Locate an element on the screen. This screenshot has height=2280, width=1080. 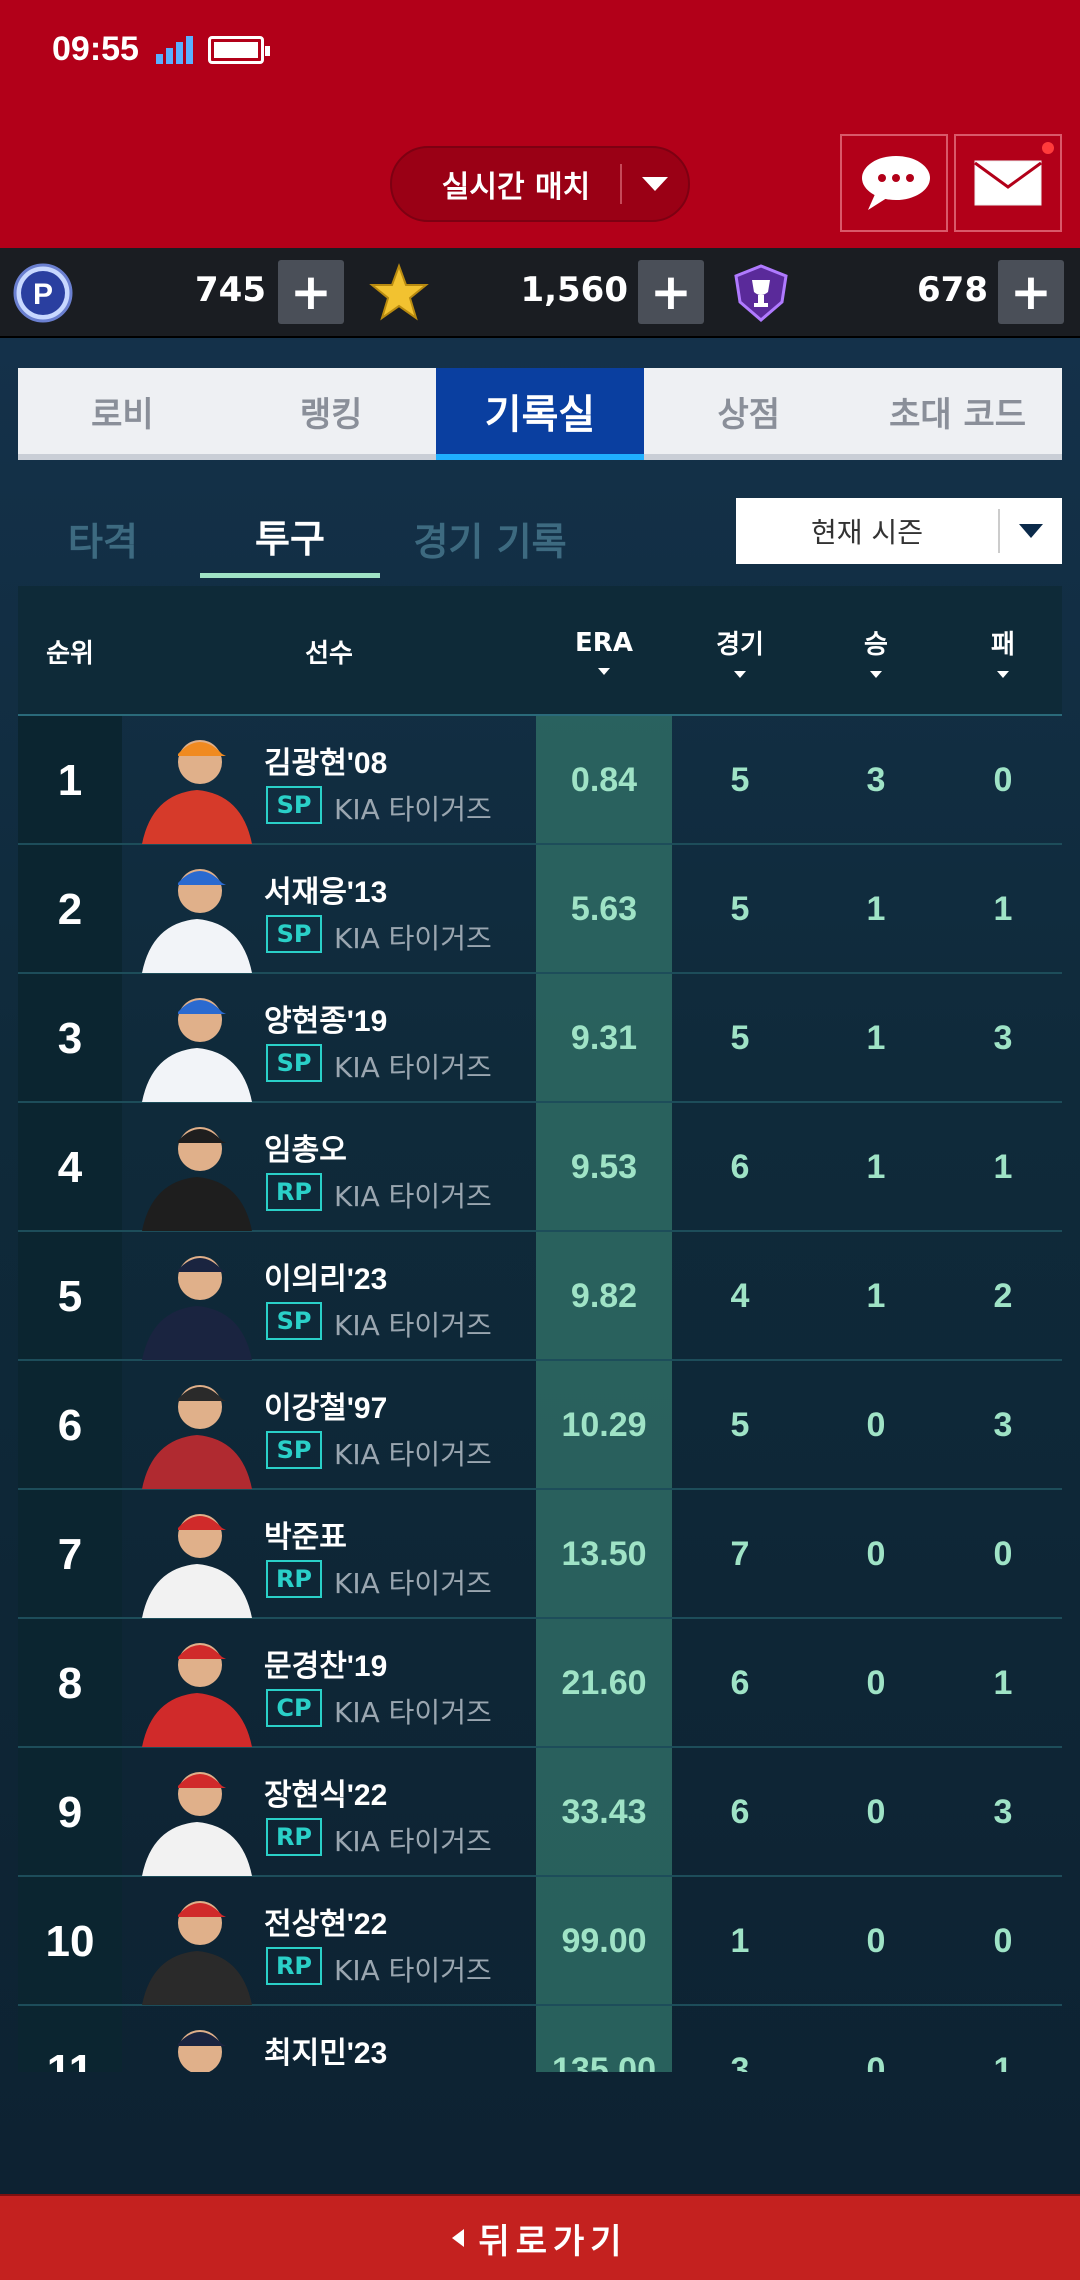
tab-ranking: 랭킹 is located at coordinates (331, 411).